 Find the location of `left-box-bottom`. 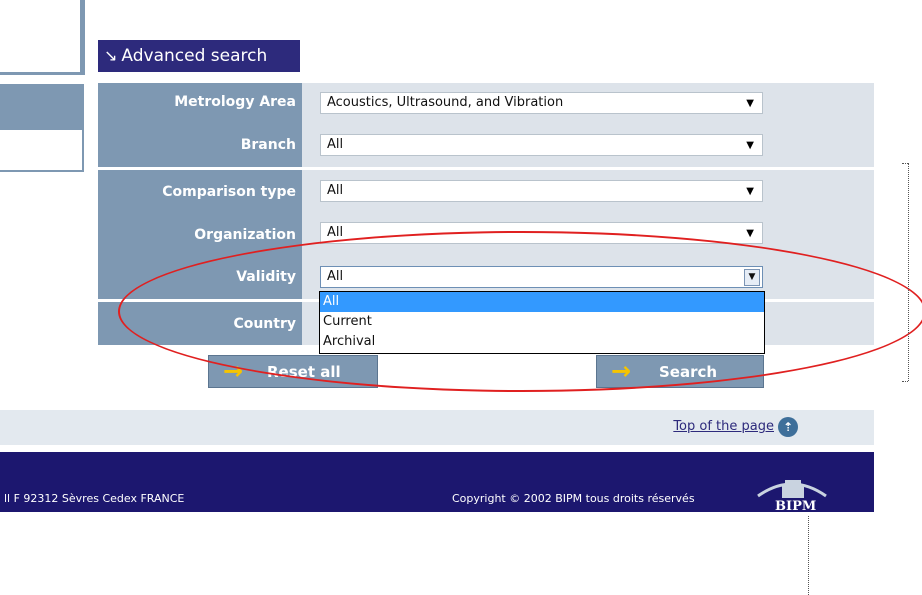

left-box-bottom is located at coordinates (42, 150).